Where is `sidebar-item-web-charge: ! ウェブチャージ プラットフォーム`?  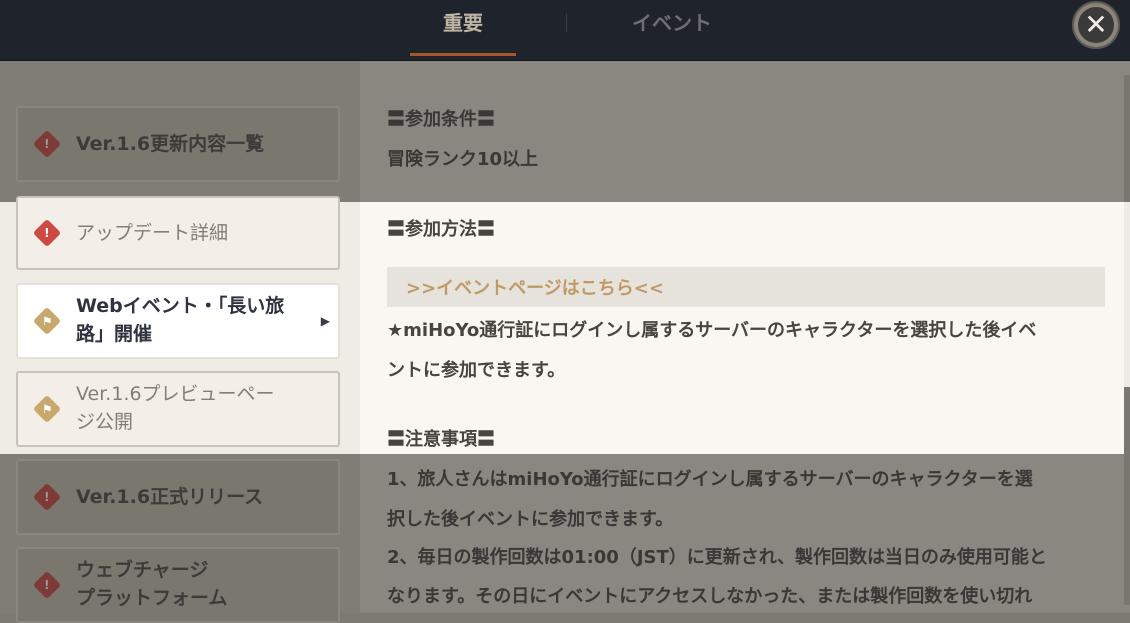
sidebar-item-web-charge: ! ウェブチャージ プラットフォーム is located at coordinates (178, 585).